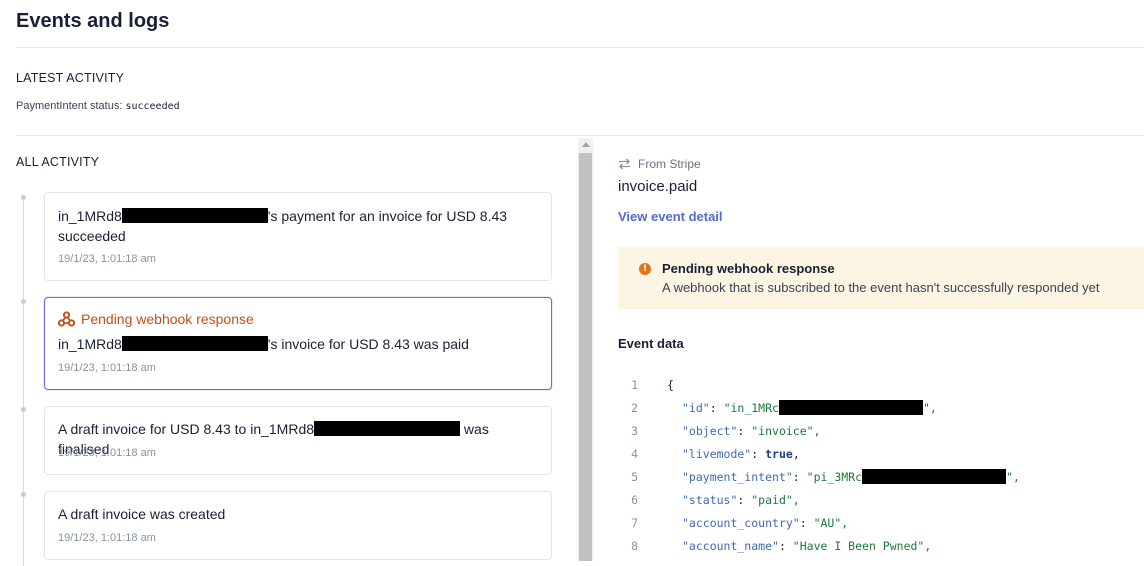 The height and width of the screenshot is (566, 1144). I want to click on payment-status: PaymentIntent status: succeeded, so click(98, 106).